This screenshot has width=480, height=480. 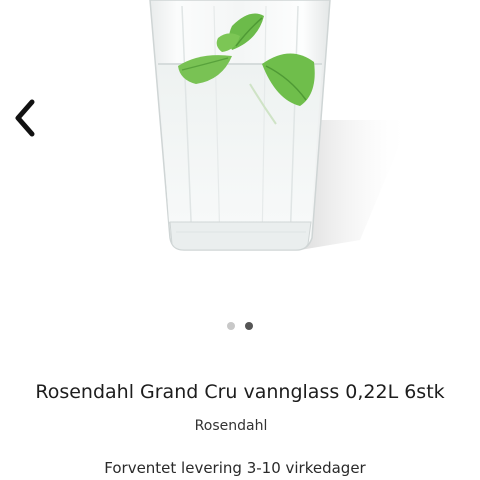 I want to click on product-brand: Rosendahl, so click(x=231, y=426).